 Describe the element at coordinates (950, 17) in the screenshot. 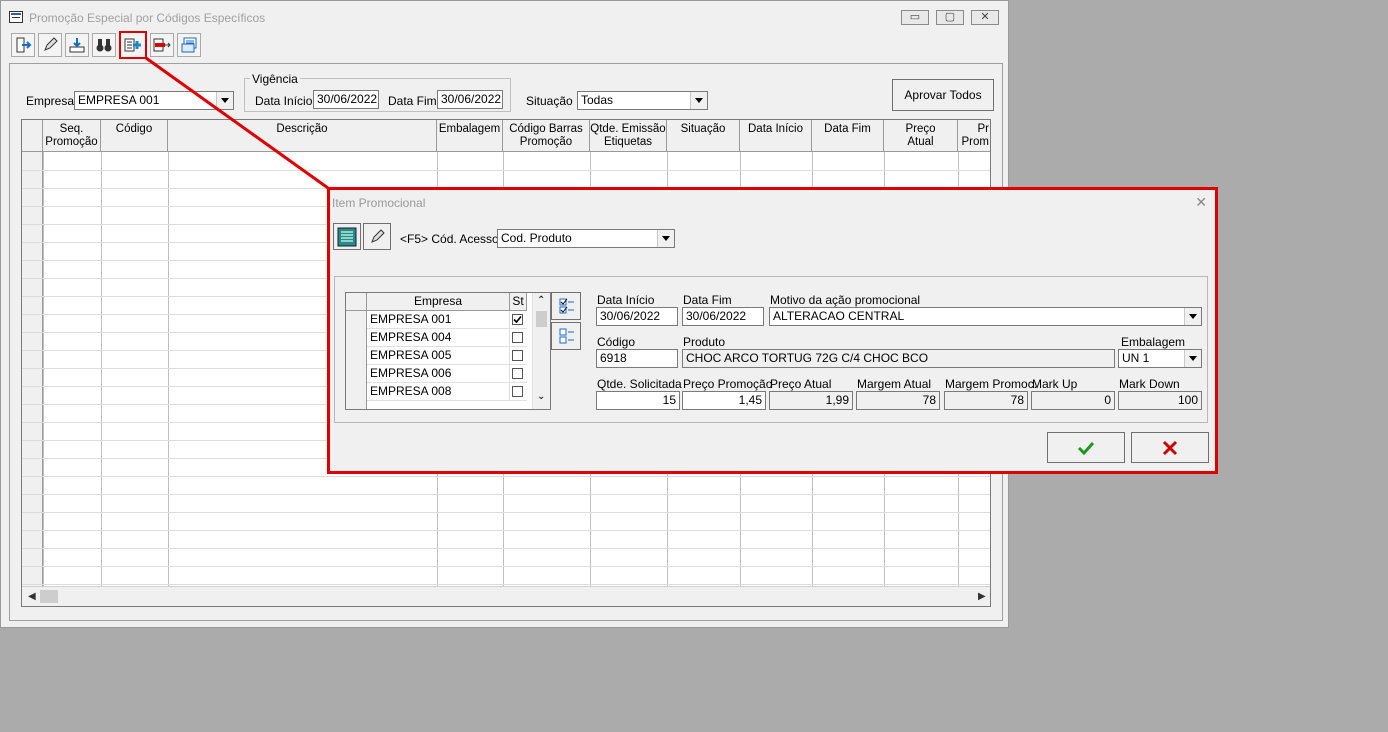

I see `maximize-button: ▢` at that location.